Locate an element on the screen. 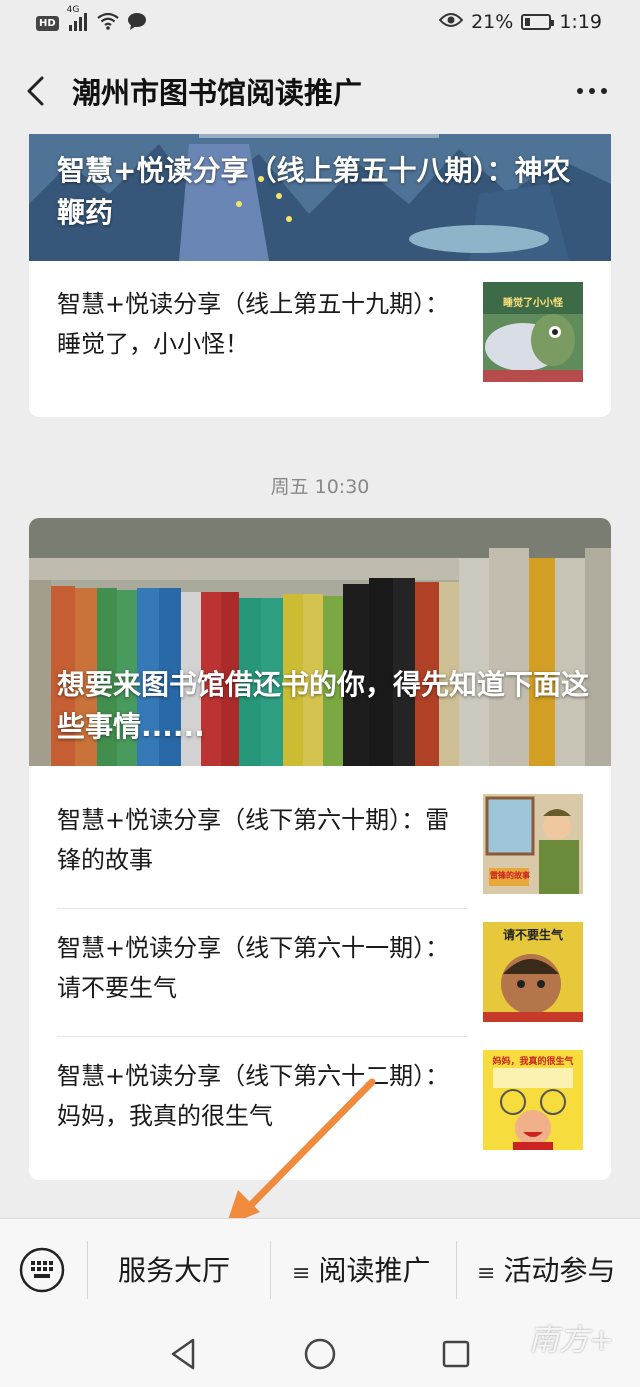 This screenshot has width=640, height=1387. article-item: 智慧+悦读分享（线下第六十期）：雷锋的故事 雷锋的故事 is located at coordinates (320, 841).